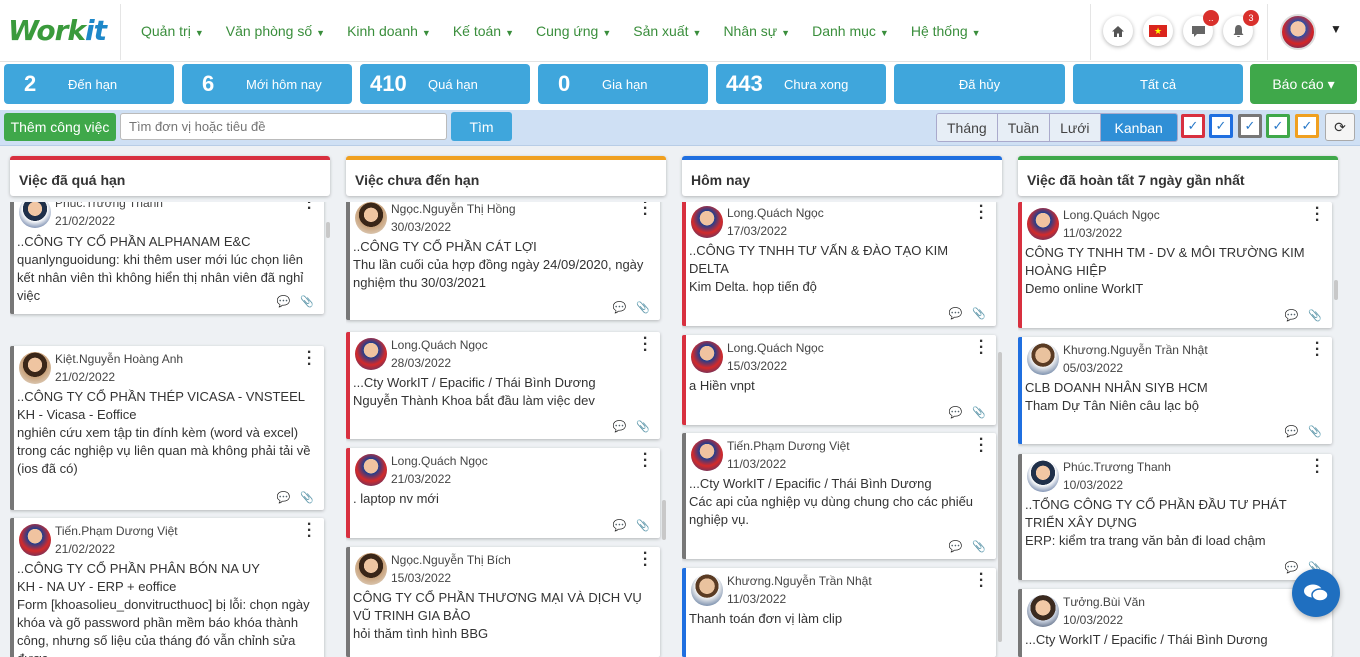 The image size is (1360, 657). What do you see at coordinates (1298, 32) in the screenshot?
I see `user-avatar` at bounding box center [1298, 32].